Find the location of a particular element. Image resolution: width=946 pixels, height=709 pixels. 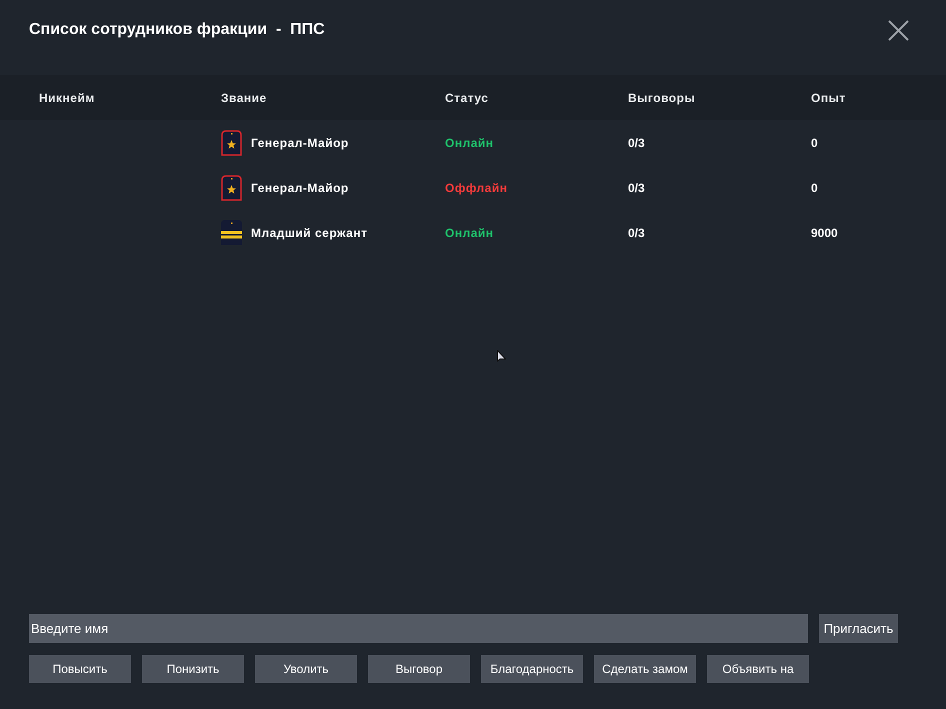

column-header: Статус is located at coordinates (466, 98).